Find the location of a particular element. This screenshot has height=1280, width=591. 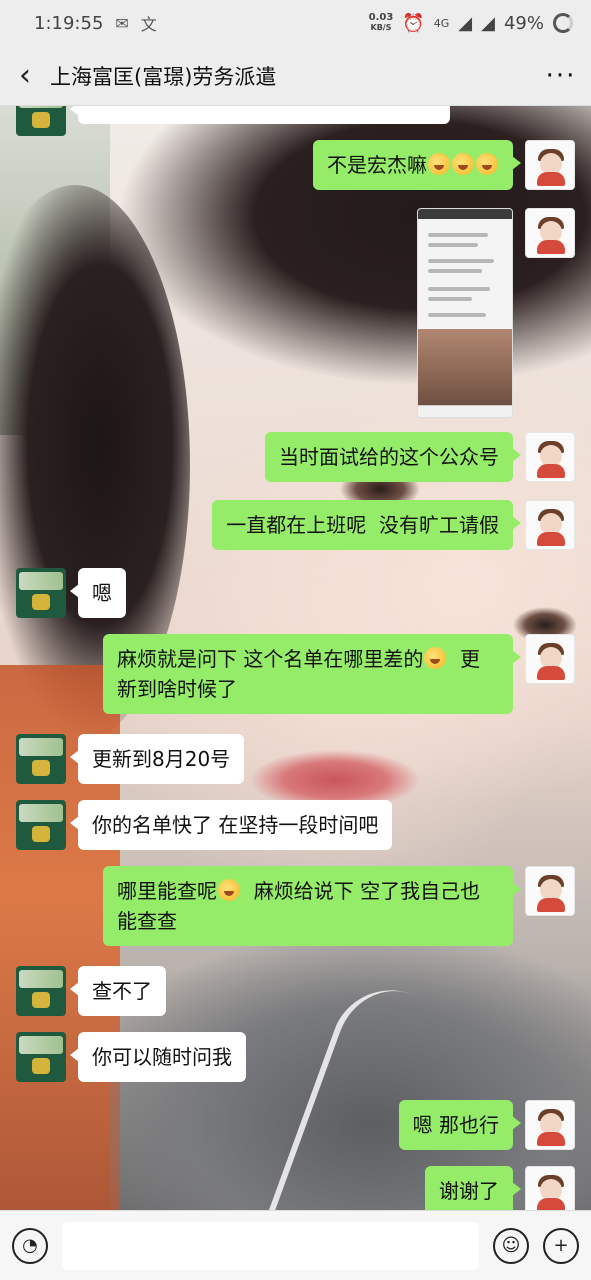

signal-icon: ◢ is located at coordinates (465, 23).